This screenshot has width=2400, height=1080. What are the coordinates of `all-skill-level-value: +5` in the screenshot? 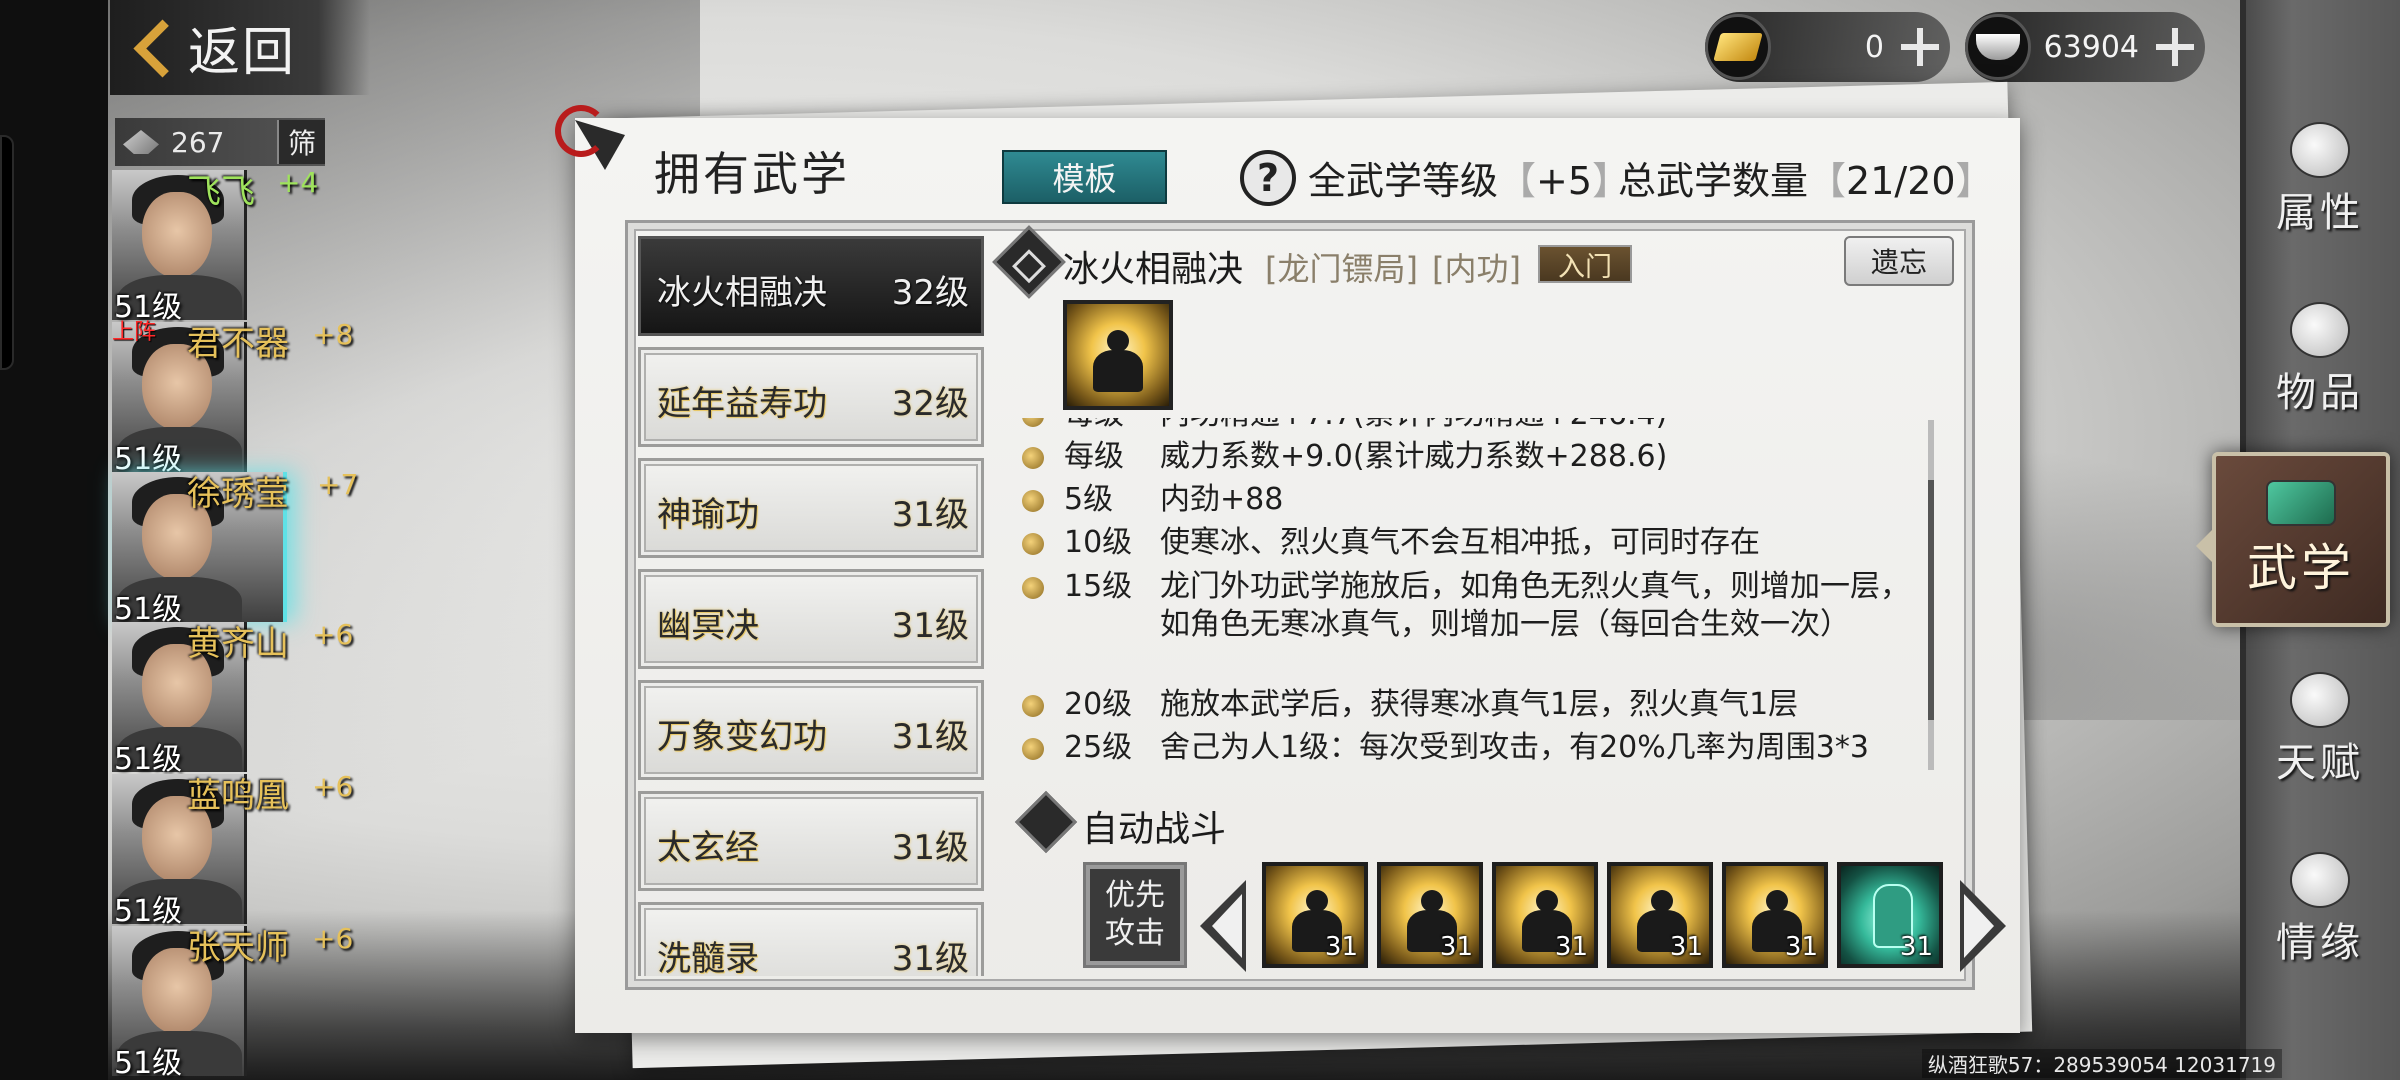 It's located at (1564, 181).